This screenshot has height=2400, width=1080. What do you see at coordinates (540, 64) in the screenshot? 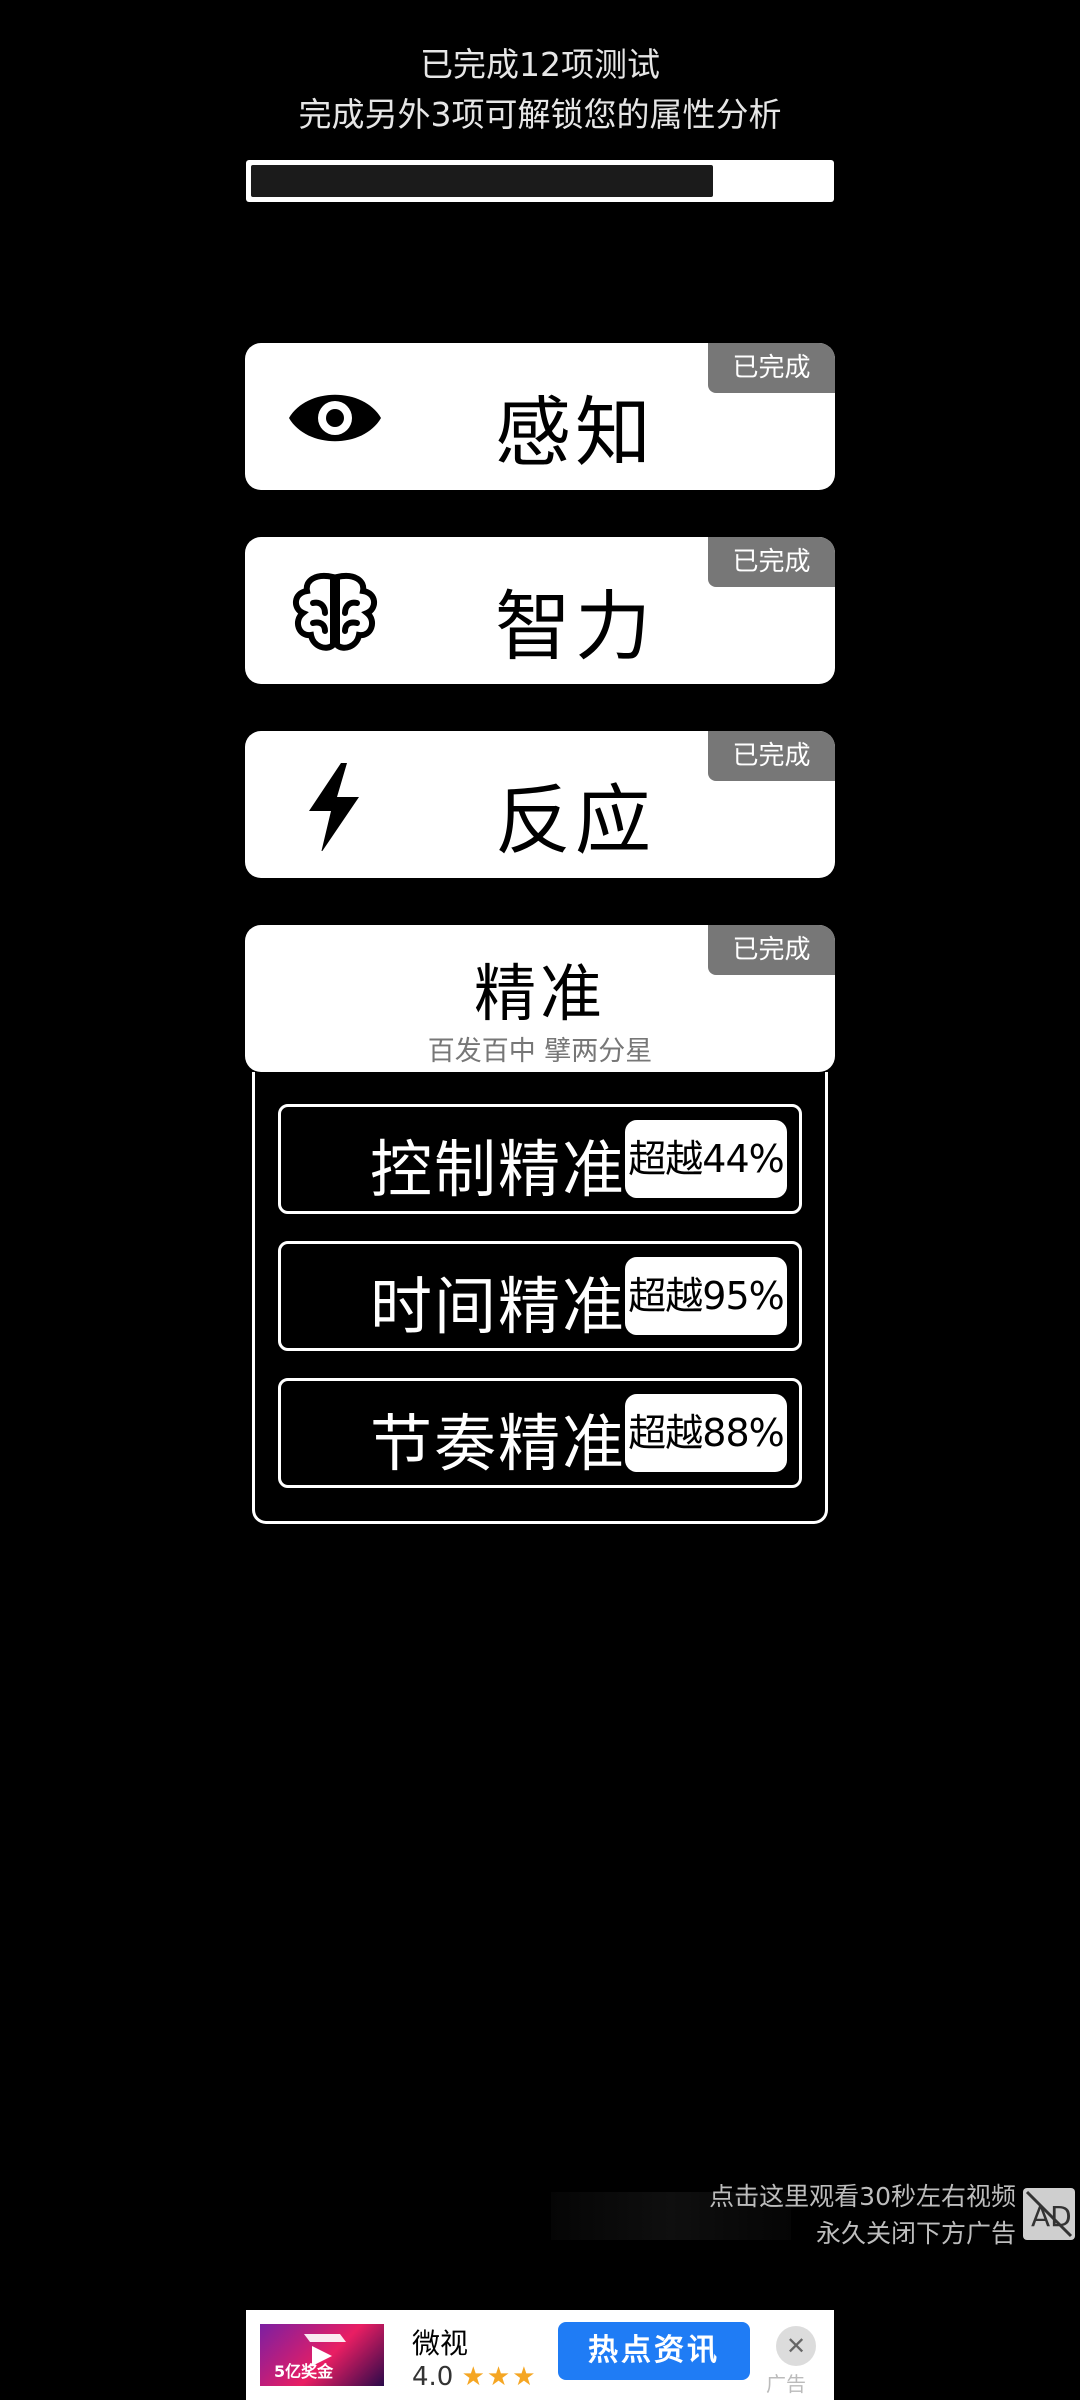
I see `completed-count-text: 已完成12项测试` at bounding box center [540, 64].